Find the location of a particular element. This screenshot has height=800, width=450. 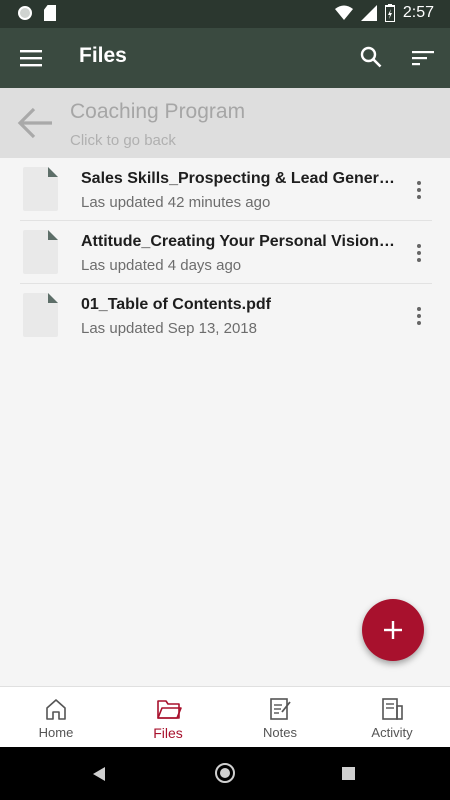

nav-notes-label: Notes is located at coordinates (280, 732).